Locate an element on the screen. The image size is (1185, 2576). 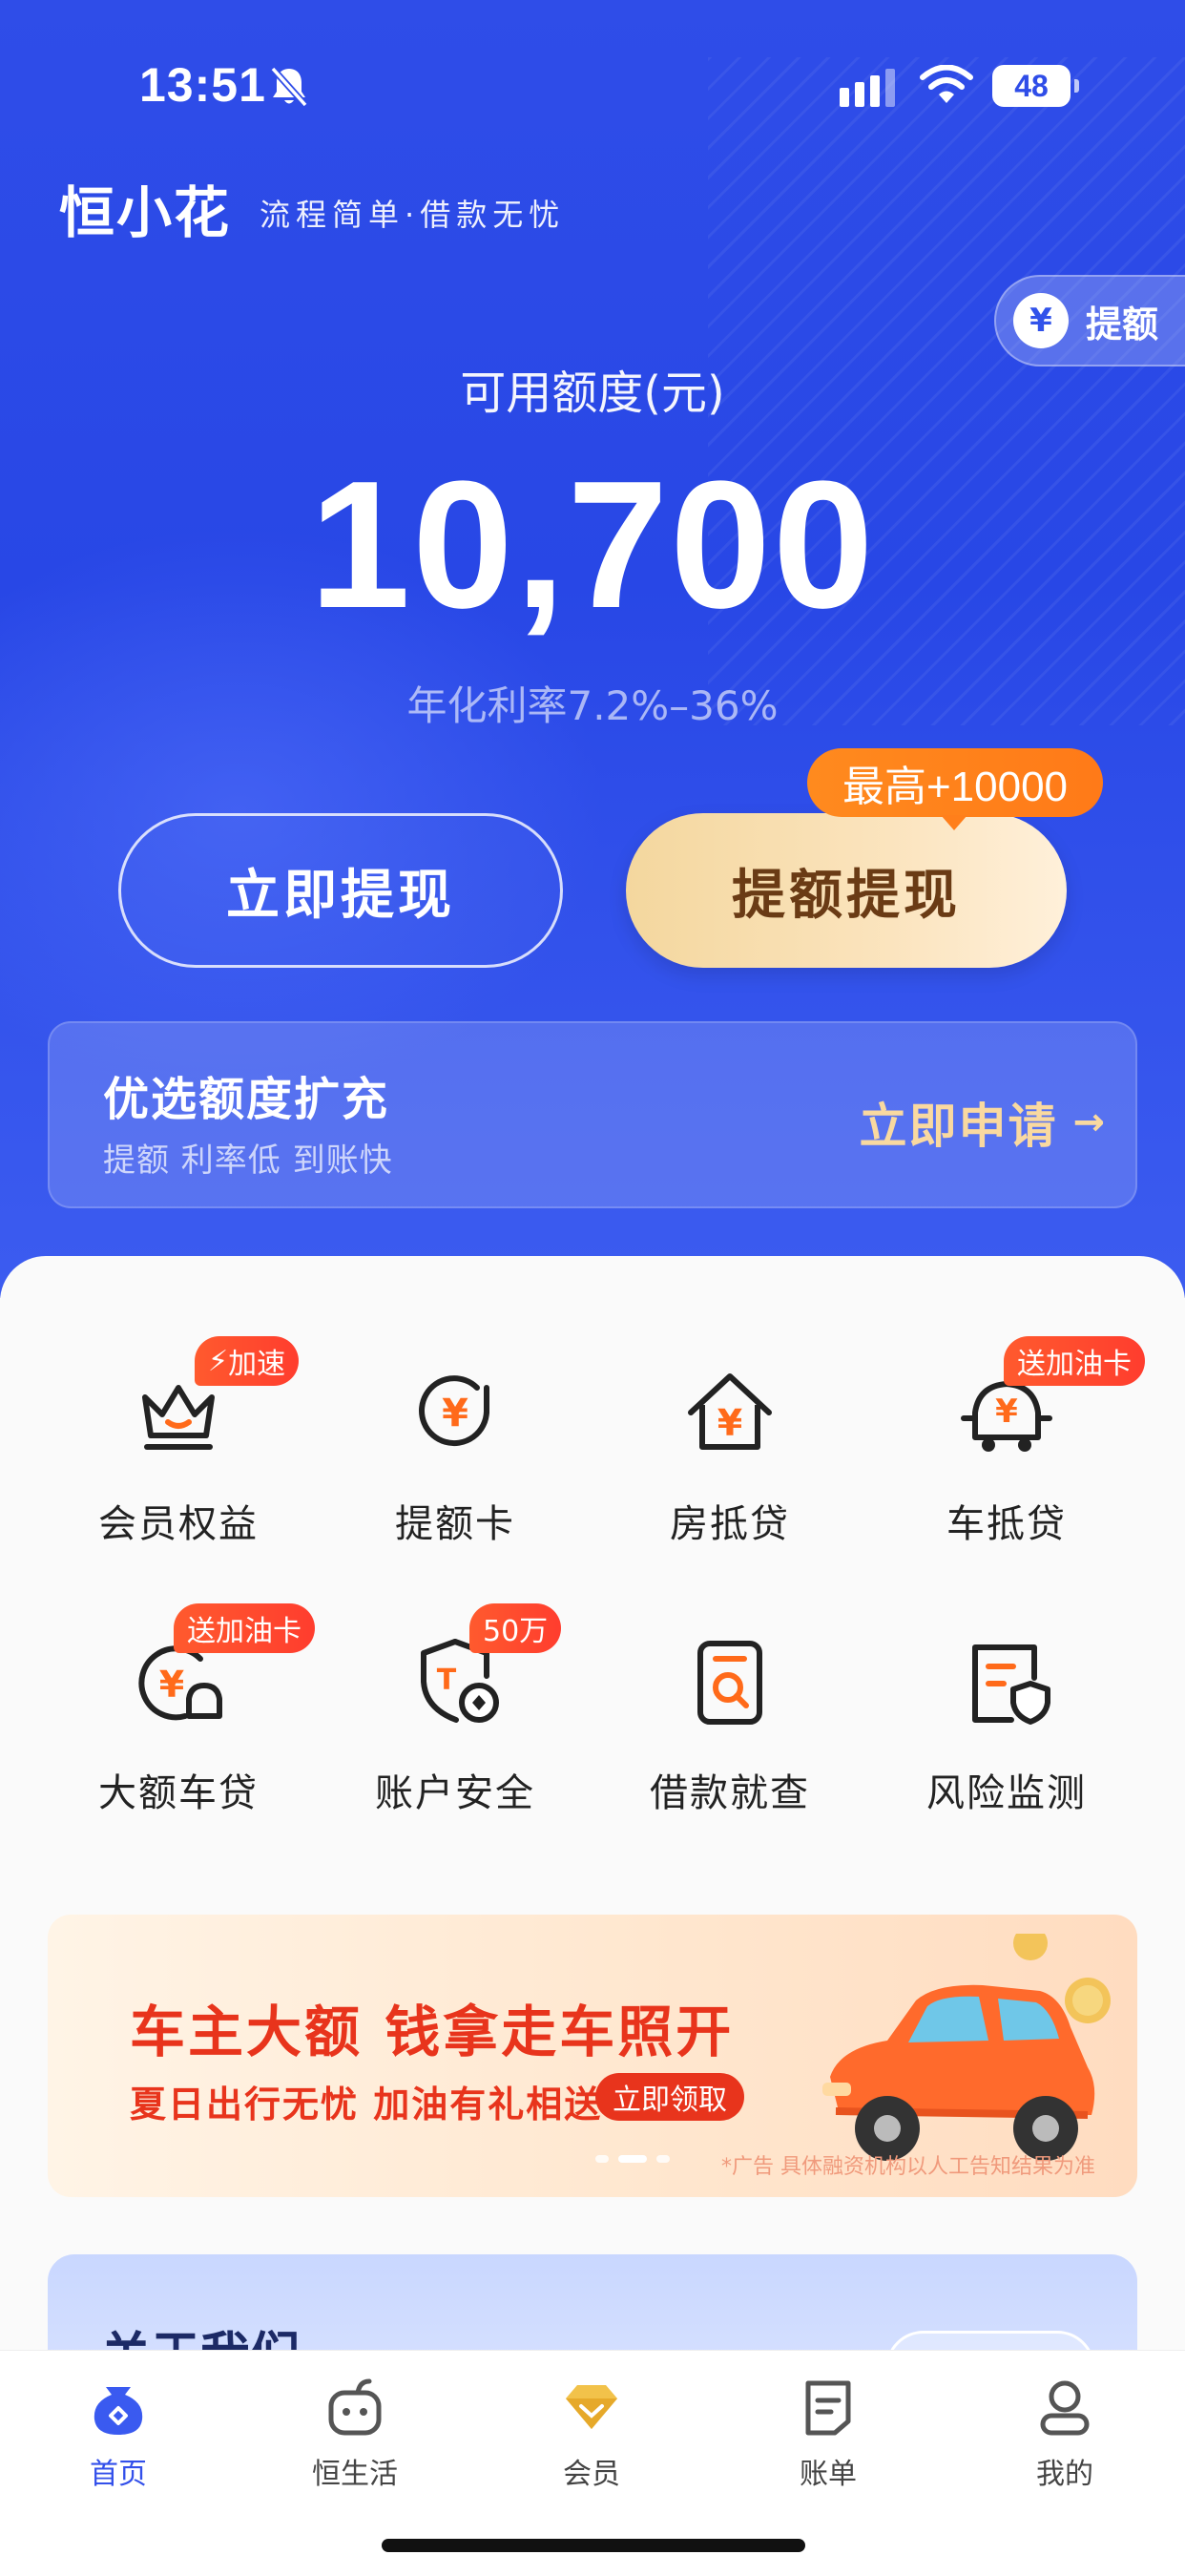
tab-profile: 我的 is located at coordinates (1064, 2433).